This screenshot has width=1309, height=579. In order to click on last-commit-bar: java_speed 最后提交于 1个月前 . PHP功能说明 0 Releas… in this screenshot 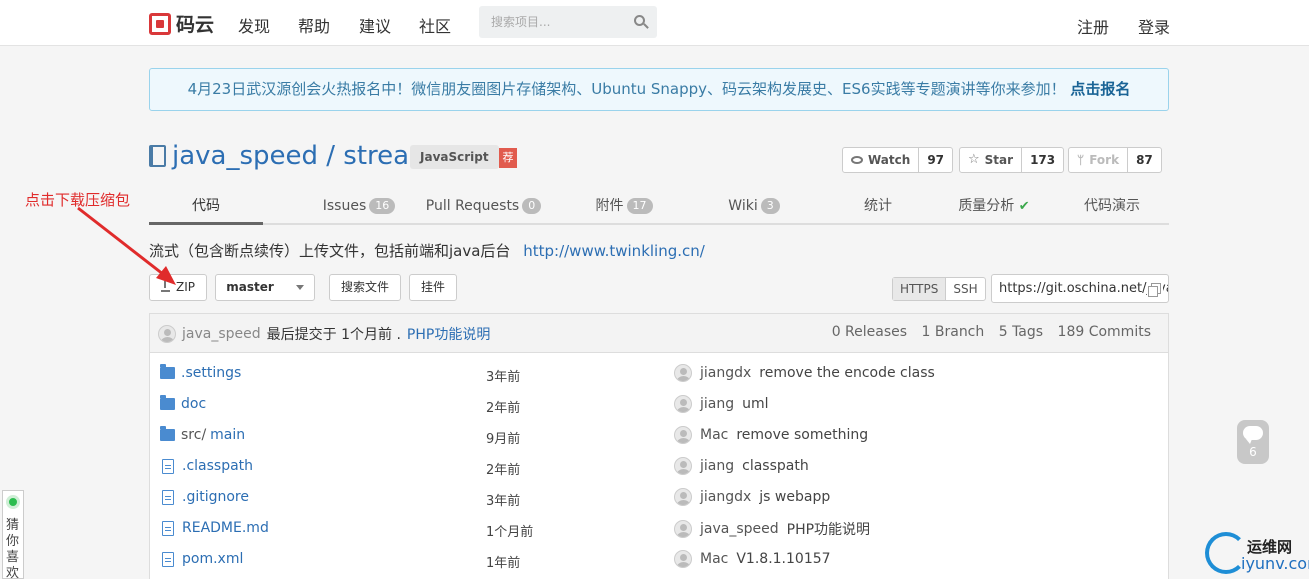, I will do `click(659, 333)`.